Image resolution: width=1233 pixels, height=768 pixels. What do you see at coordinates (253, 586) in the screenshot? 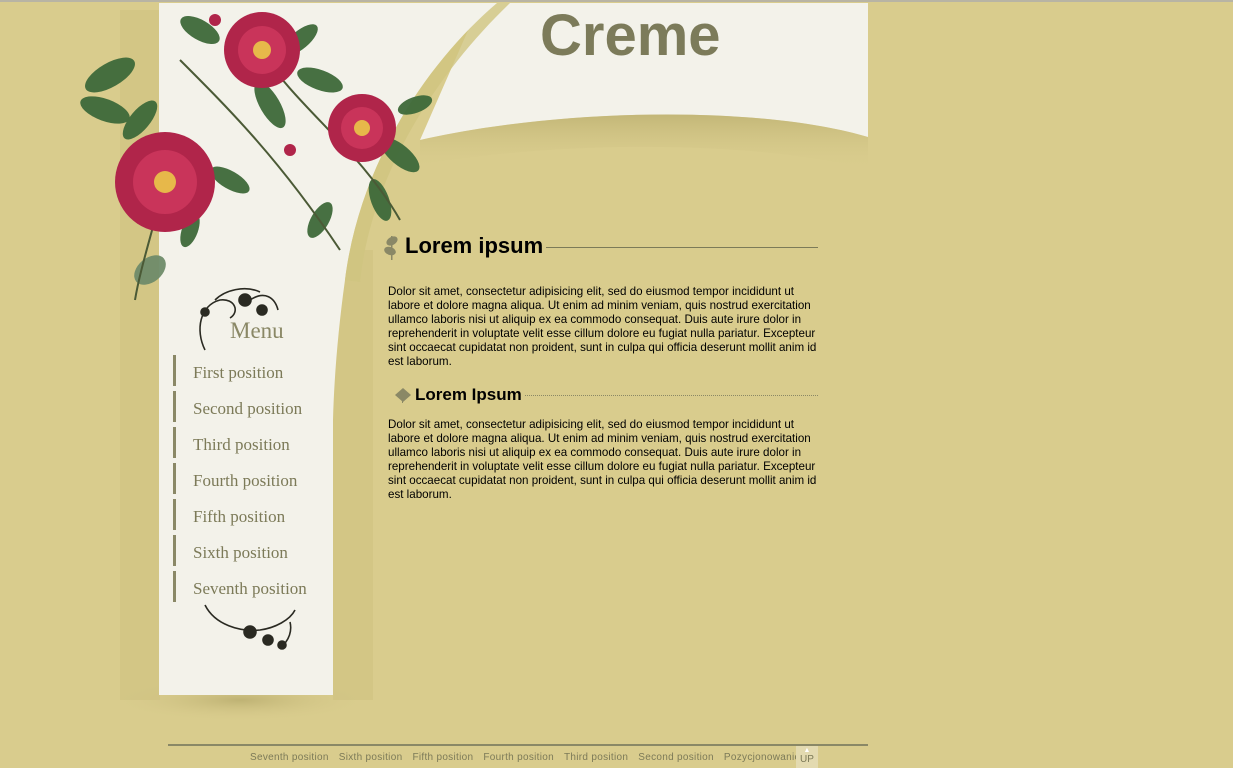
I see `menu-item-seventh: Seventh position` at bounding box center [253, 586].